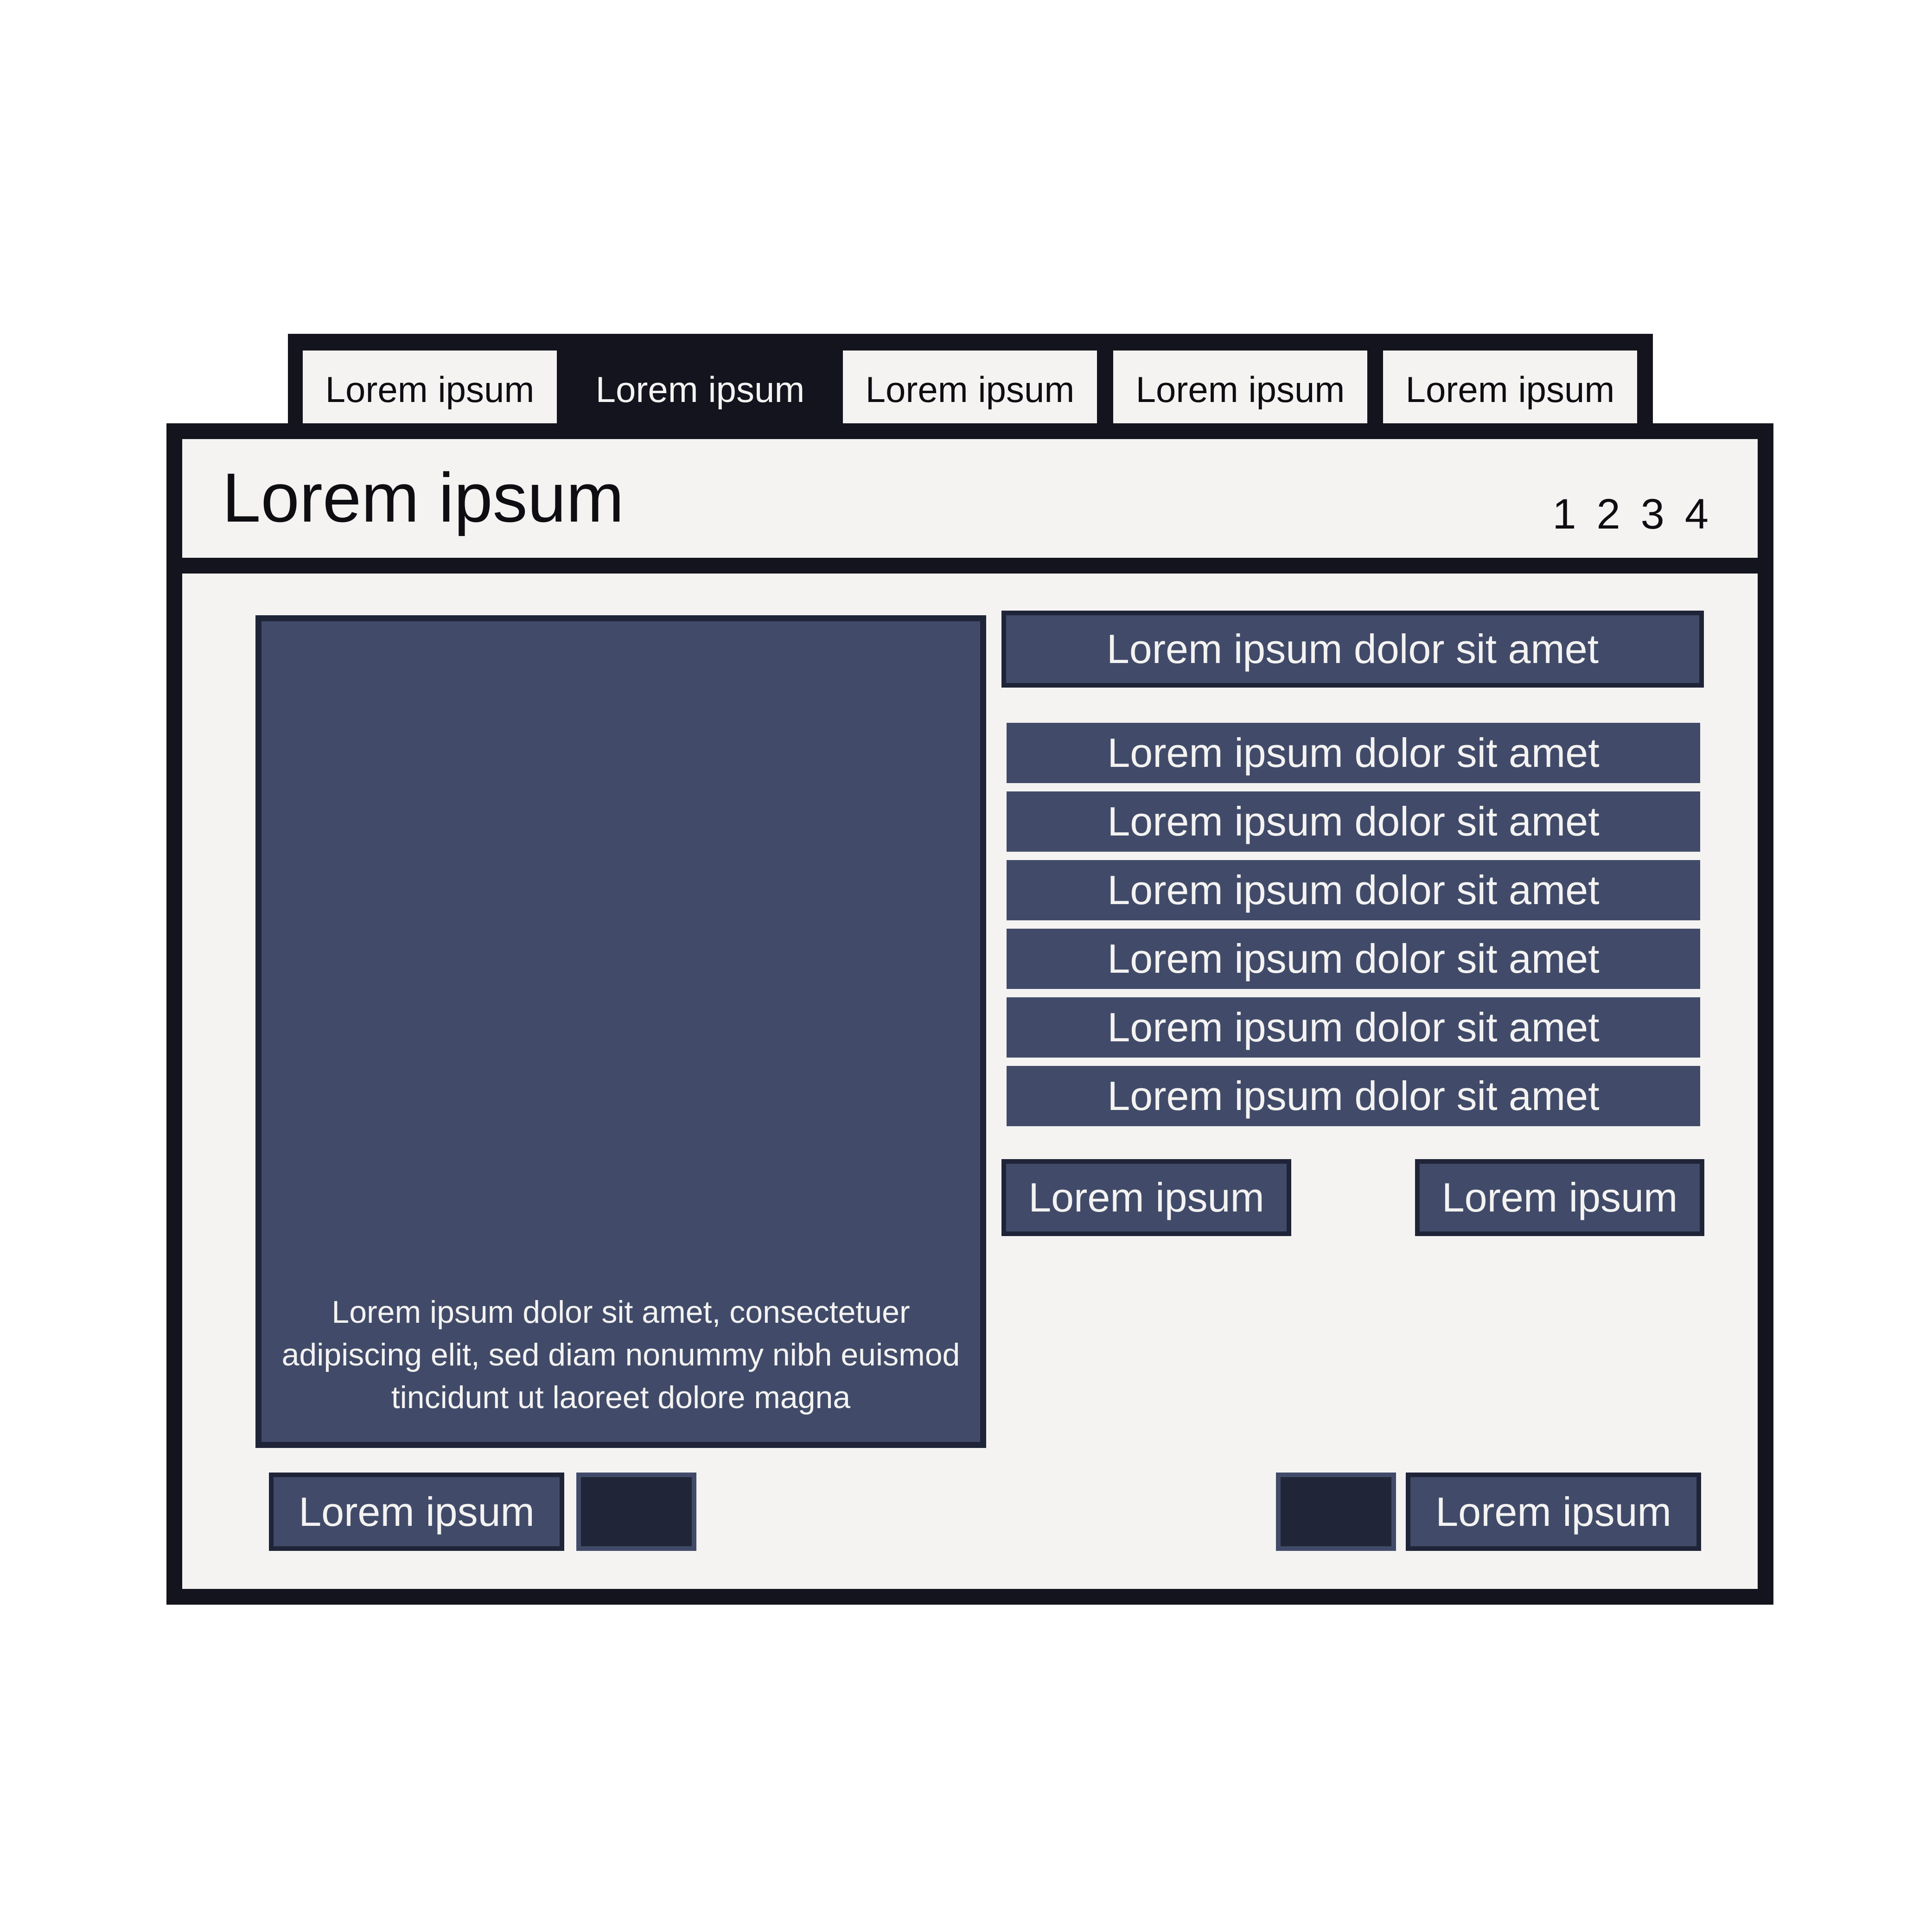 The image size is (1932, 1932). I want to click on pagination: 1 2 3 4, so click(1631, 514).